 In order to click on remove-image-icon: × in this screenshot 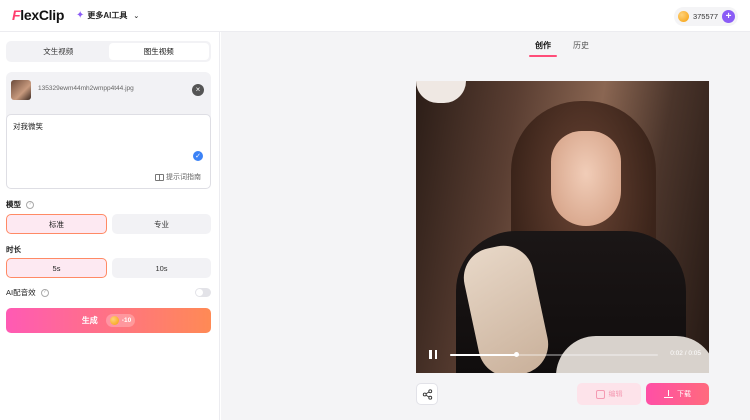, I will do `click(198, 90)`.